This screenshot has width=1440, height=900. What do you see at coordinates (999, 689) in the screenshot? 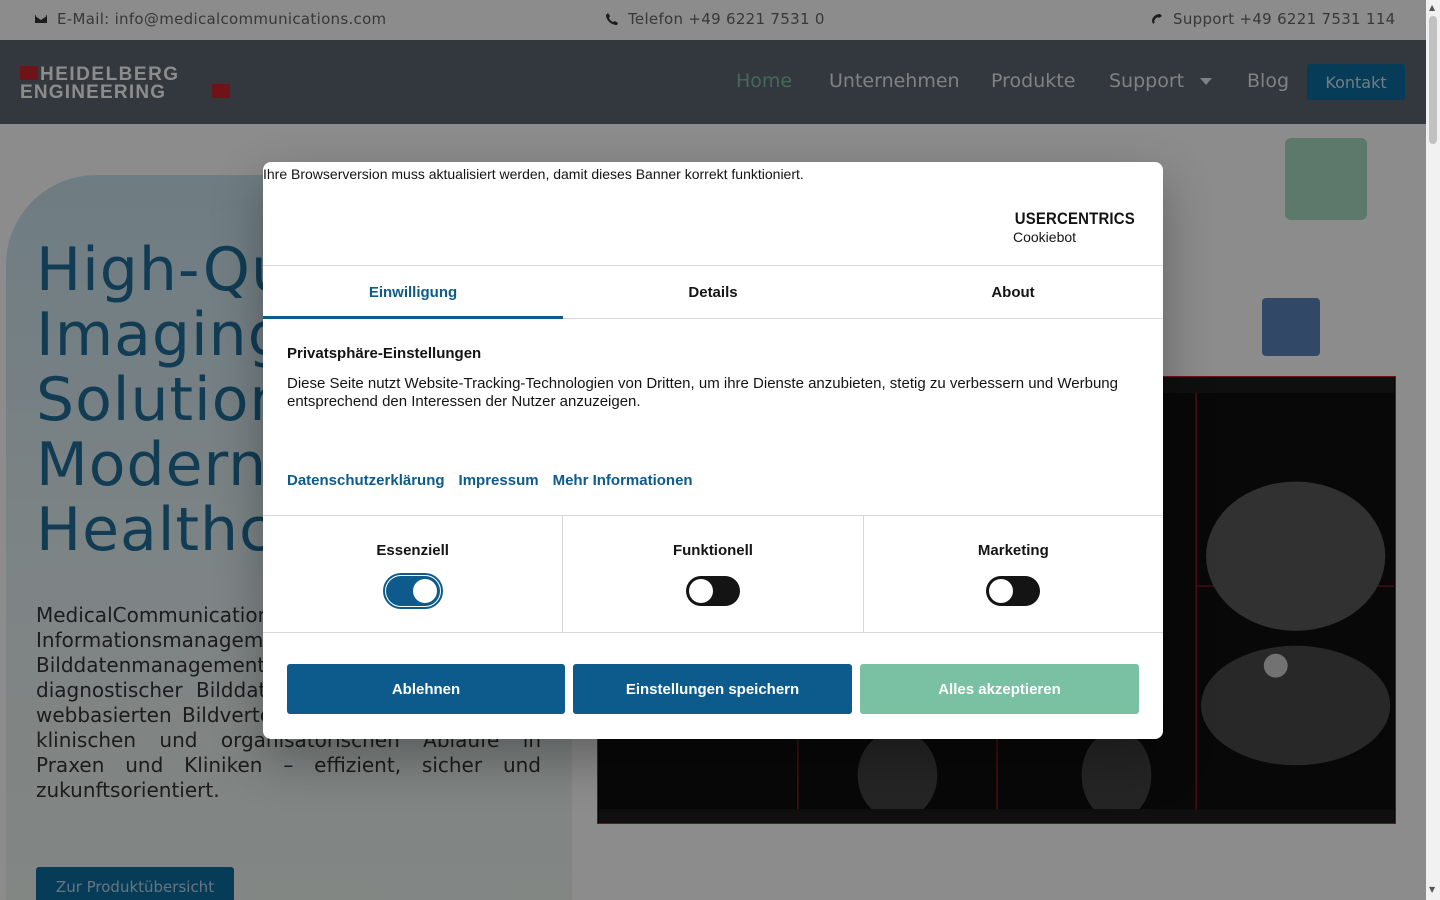
I see `accept-all-button: Alles akzeptieren` at bounding box center [999, 689].